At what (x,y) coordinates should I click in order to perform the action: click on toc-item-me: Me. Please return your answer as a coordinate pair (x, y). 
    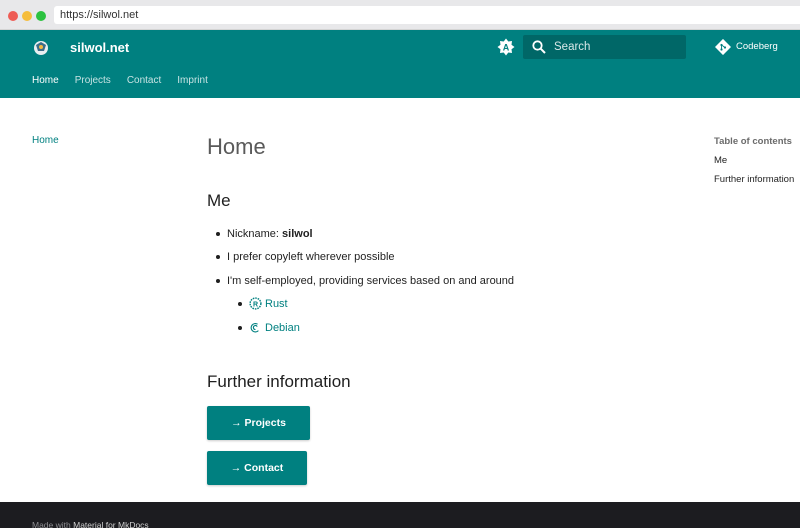
    Looking at the image, I should click on (754, 161).